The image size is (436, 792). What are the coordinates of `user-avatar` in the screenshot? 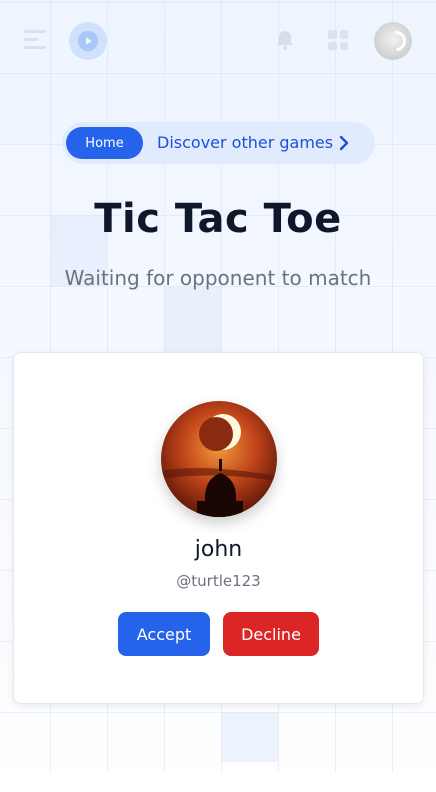 It's located at (393, 41).